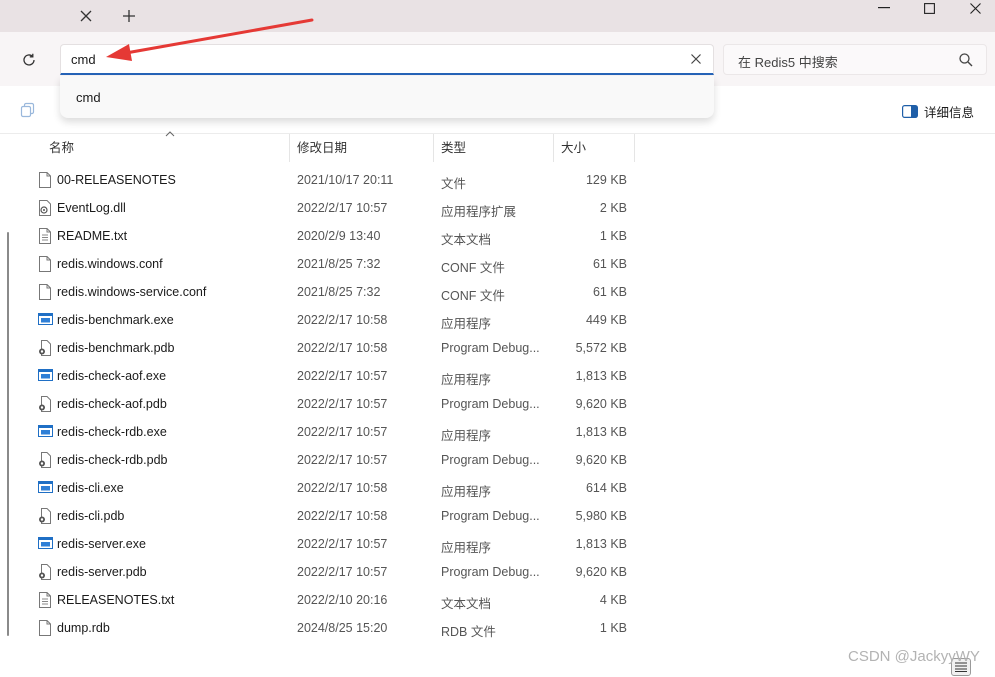  What do you see at coordinates (855, 59) in the screenshot?
I see `search-input: 在 Redis5 中搜索` at bounding box center [855, 59].